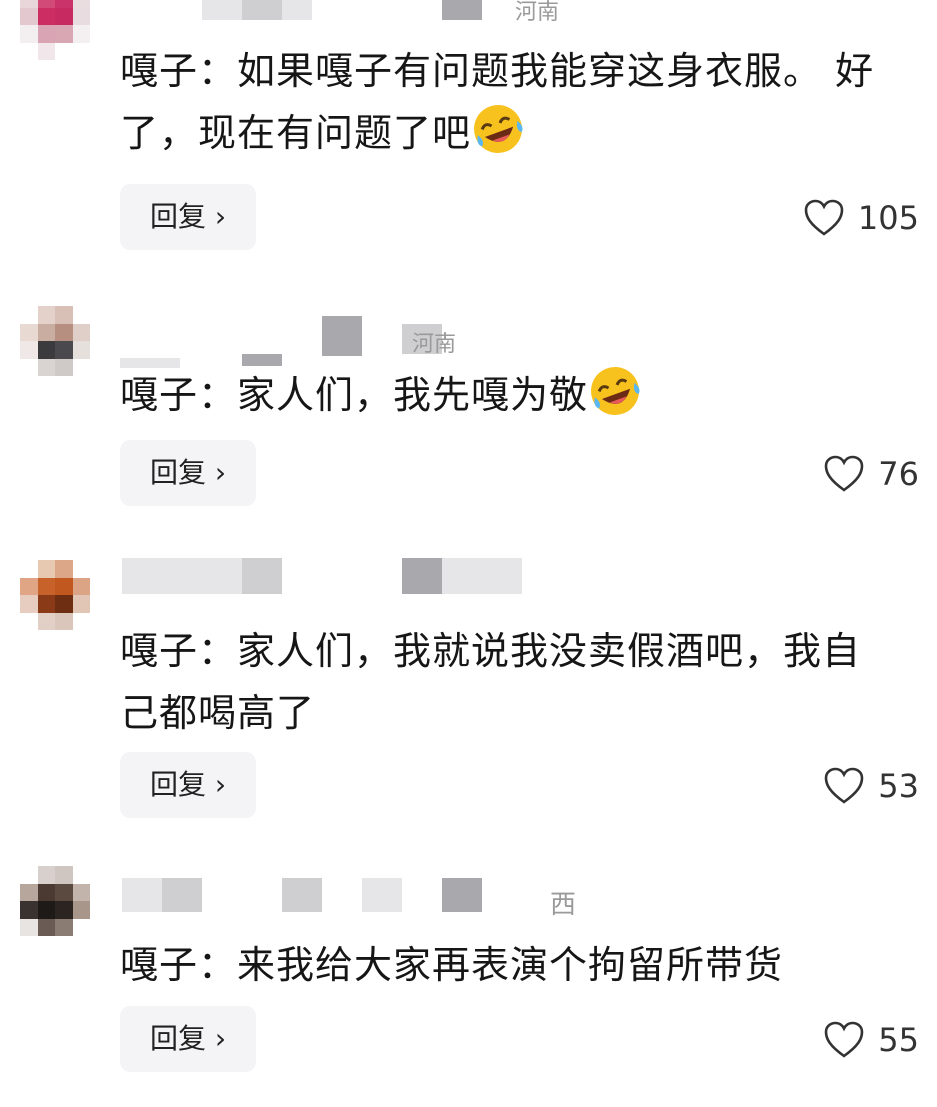 This screenshot has height=1107, width=937. I want to click on comment-text: 嘎子：家人们，我就说我没卖假酒吧，我自己都喝高了, so click(500, 682).